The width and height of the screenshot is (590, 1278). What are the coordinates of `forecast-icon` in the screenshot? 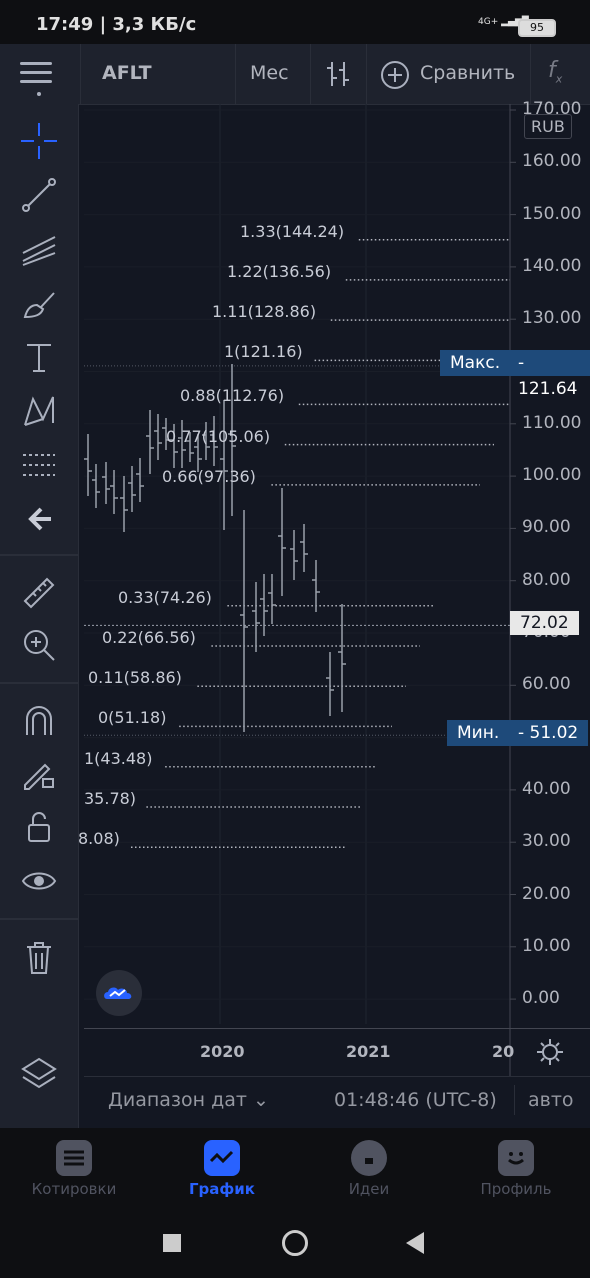 It's located at (39, 465).